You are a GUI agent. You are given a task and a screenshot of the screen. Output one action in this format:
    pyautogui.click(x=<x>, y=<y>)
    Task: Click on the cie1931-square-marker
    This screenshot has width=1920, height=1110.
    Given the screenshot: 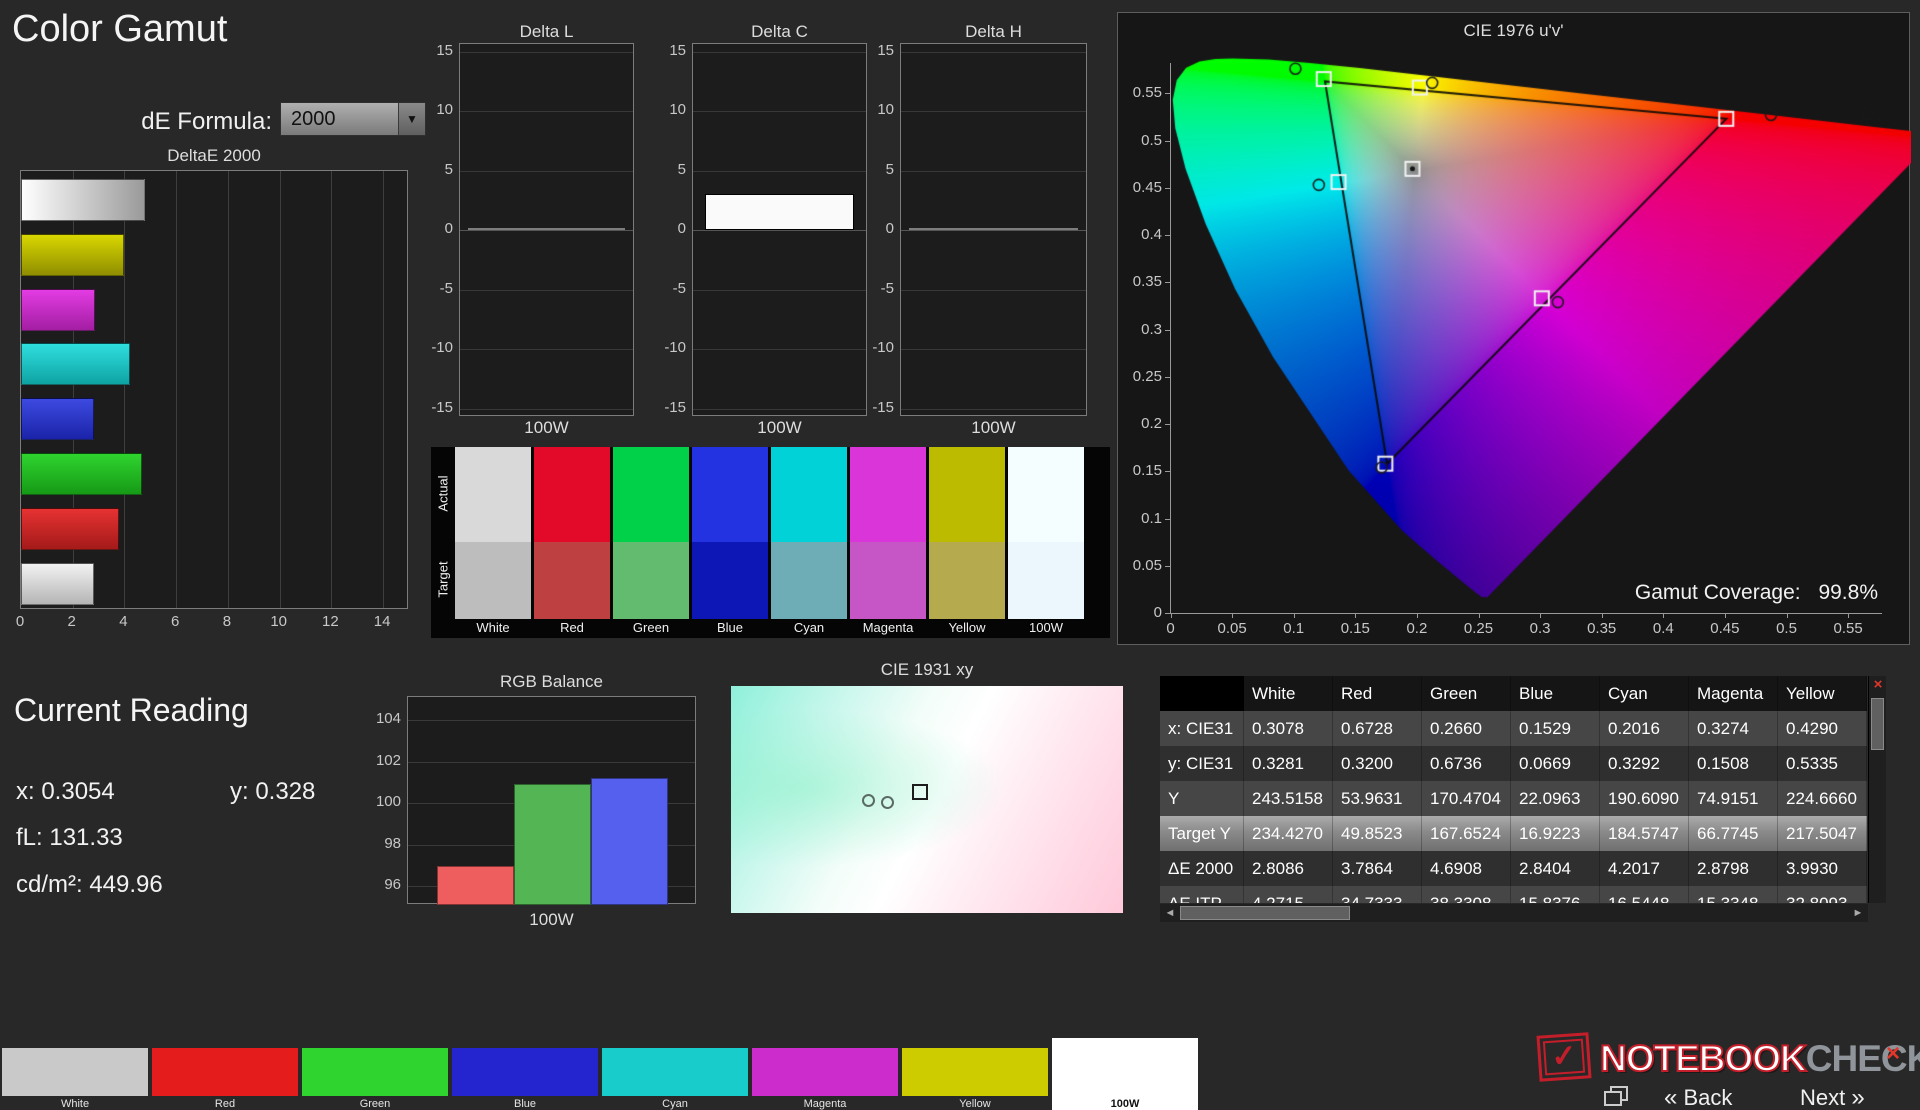 What is the action you would take?
    pyautogui.click(x=919, y=792)
    